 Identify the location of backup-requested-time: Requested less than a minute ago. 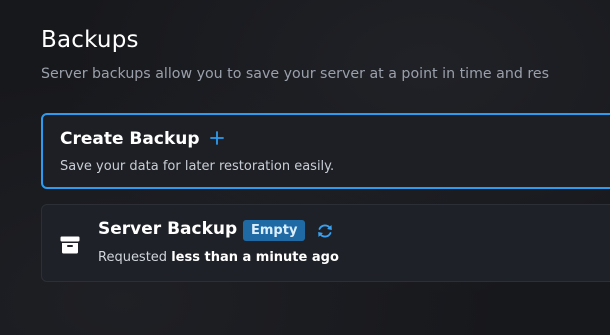
(218, 257).